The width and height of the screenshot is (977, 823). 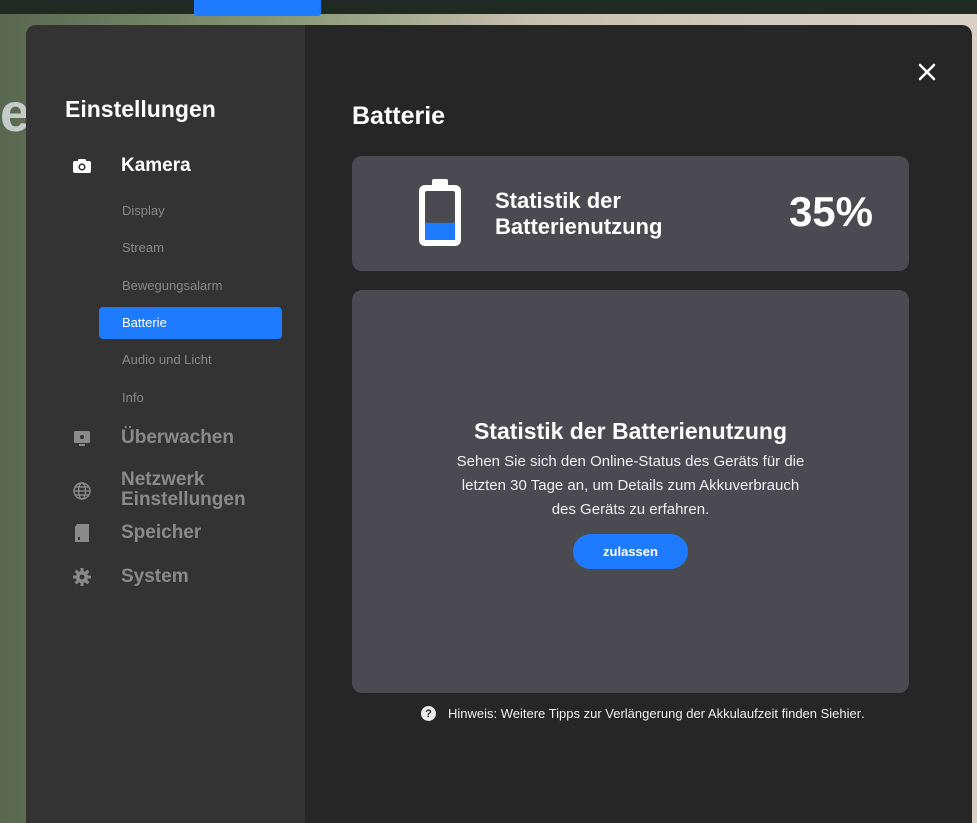 I want to click on sidebar-item-stream: Stream, so click(x=190, y=248).